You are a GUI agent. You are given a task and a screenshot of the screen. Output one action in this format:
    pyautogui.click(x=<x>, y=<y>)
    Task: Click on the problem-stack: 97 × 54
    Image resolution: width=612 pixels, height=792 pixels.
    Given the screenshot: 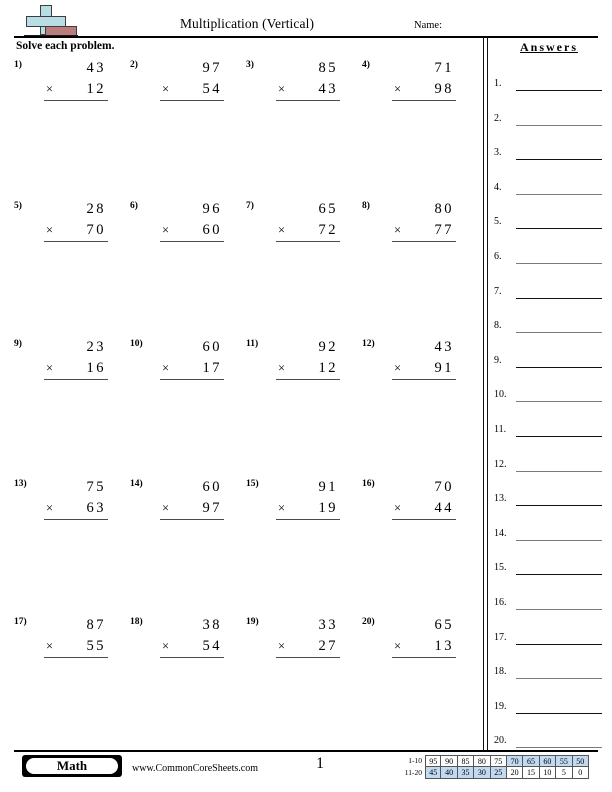 What is the action you would take?
    pyautogui.click(x=192, y=79)
    